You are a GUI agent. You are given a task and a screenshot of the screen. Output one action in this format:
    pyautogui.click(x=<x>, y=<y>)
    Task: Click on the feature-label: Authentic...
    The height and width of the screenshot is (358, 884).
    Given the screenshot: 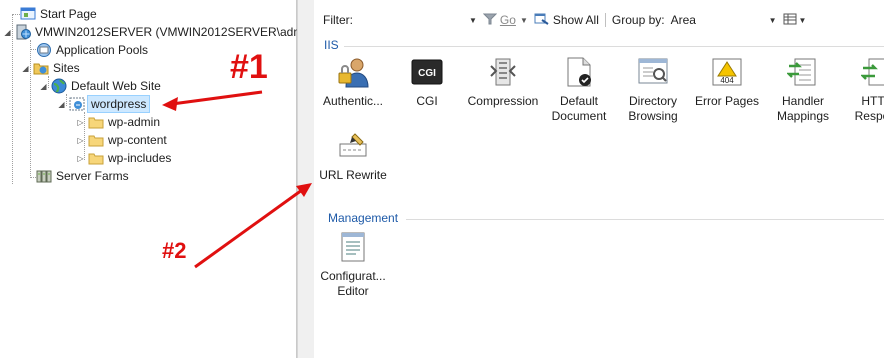 What is the action you would take?
    pyautogui.click(x=353, y=101)
    